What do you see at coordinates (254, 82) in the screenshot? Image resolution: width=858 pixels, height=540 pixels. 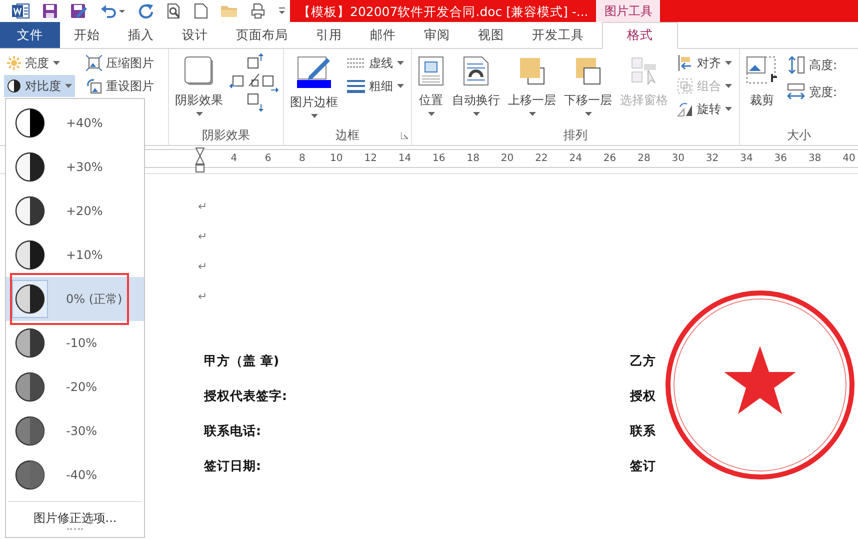 I see `nudge-shadow-icon` at bounding box center [254, 82].